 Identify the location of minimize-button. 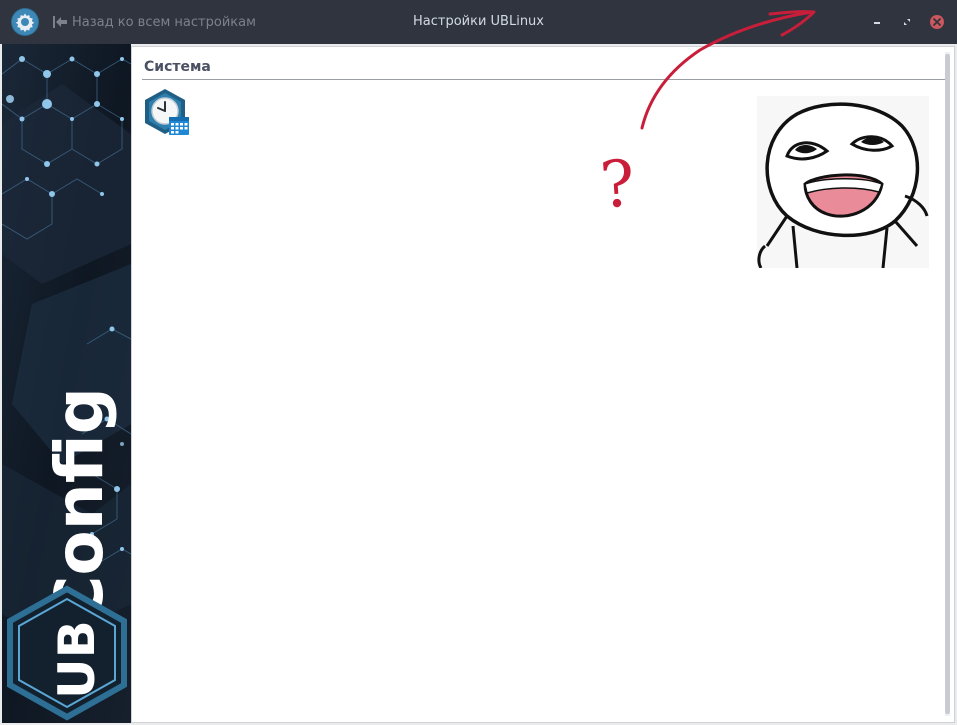
(877, 22).